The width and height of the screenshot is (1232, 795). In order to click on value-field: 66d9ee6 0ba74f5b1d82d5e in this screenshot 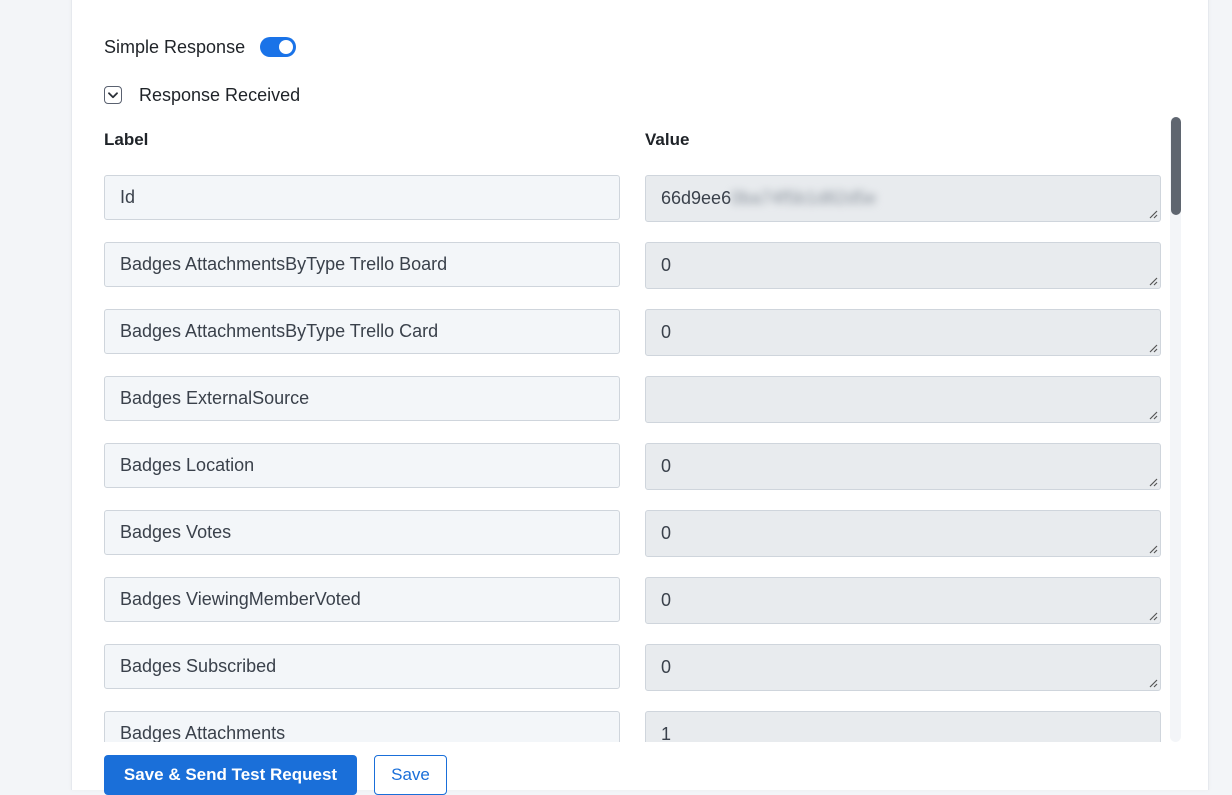, I will do `click(903, 198)`.